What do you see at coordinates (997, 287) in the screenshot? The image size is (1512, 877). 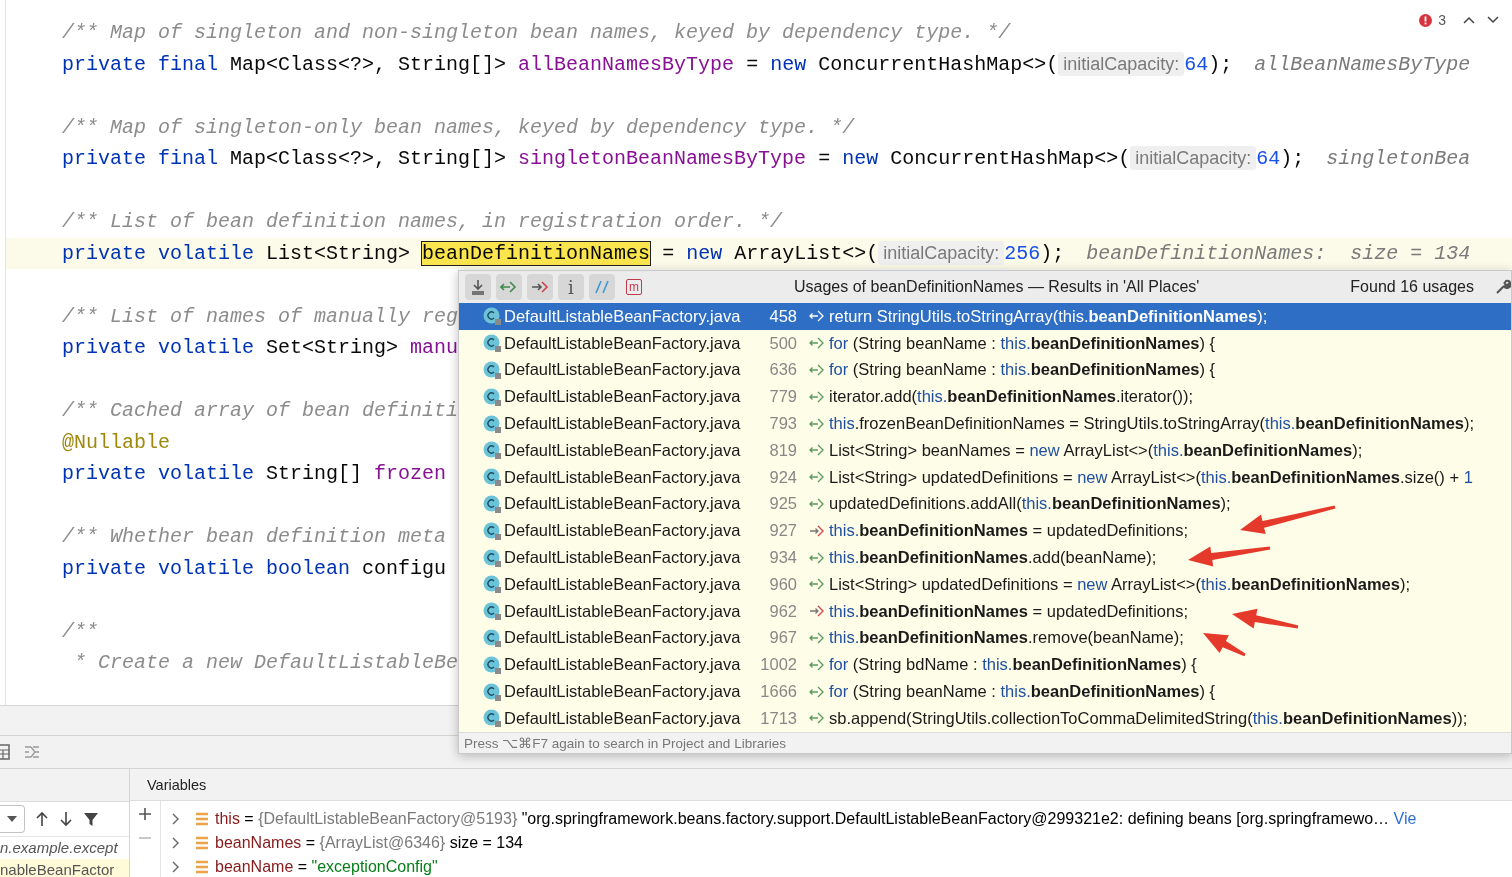 I see `popup-title: Usages of beanDefinitionNames — Results in 'All Places'` at bounding box center [997, 287].